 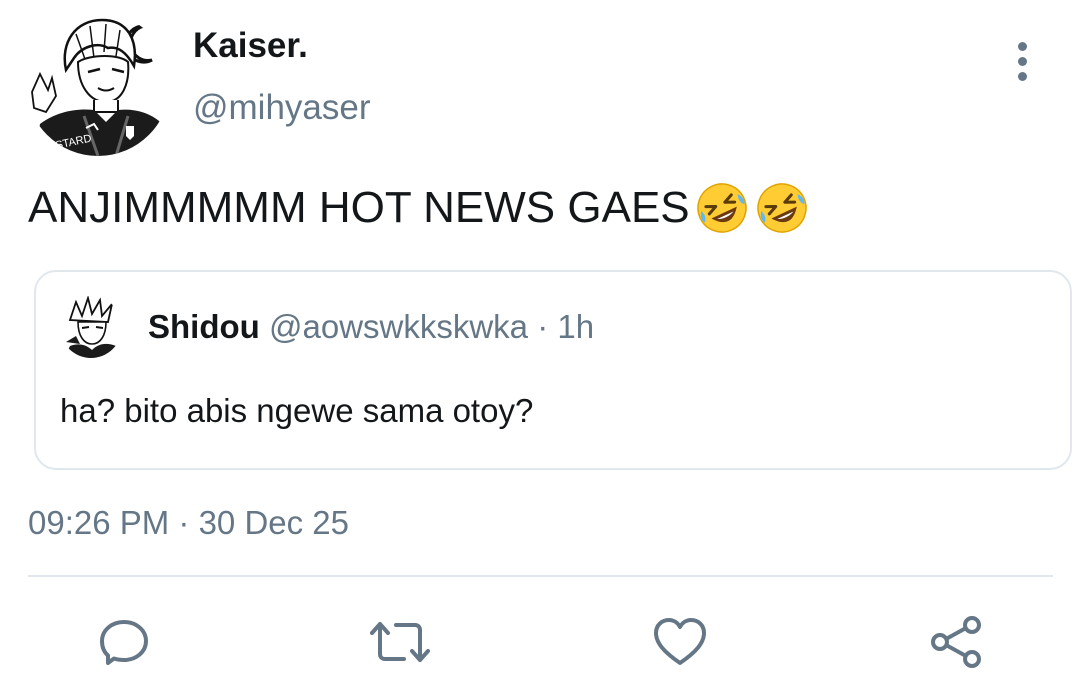 I want to click on like-button, so click(x=680, y=642).